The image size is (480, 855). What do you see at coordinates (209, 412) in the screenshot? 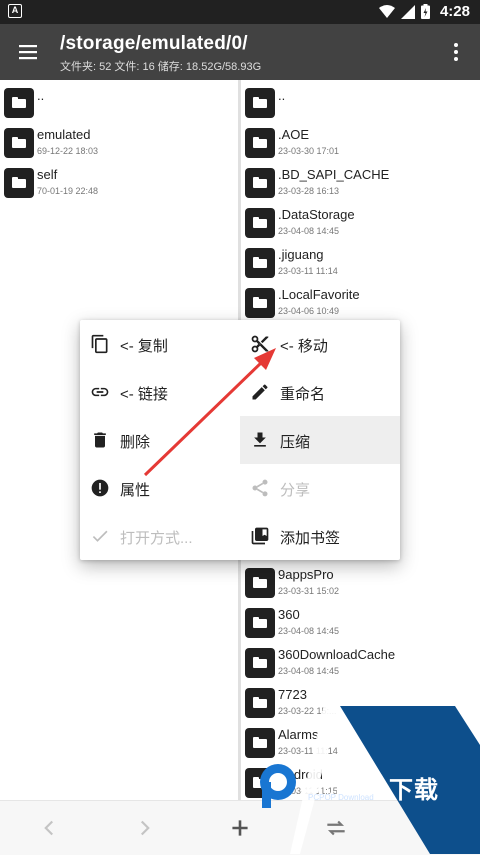
I see `annotation-arrow` at bounding box center [209, 412].